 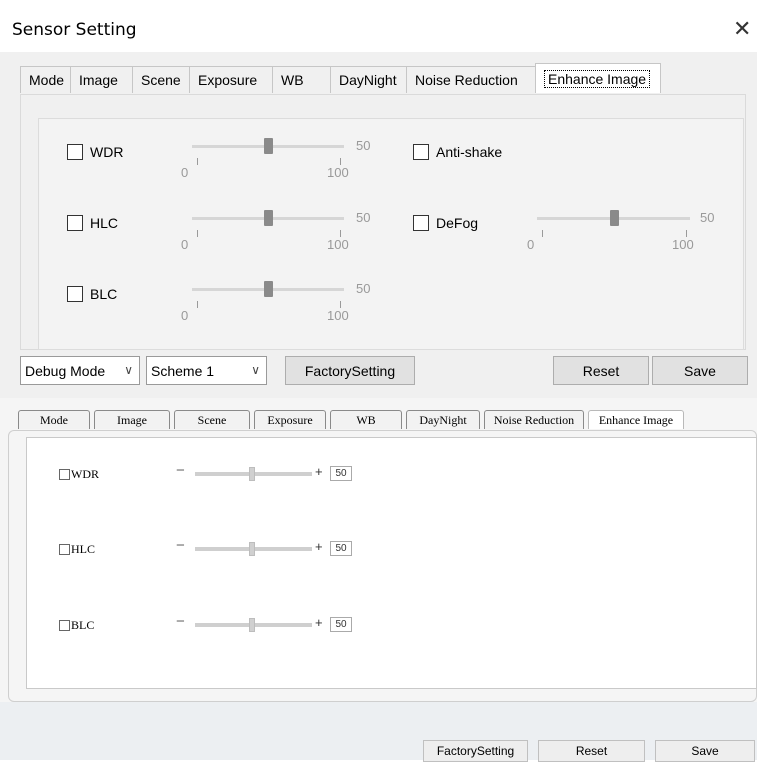 What do you see at coordinates (64, 549) in the screenshot?
I see `web-hlc-checkbox` at bounding box center [64, 549].